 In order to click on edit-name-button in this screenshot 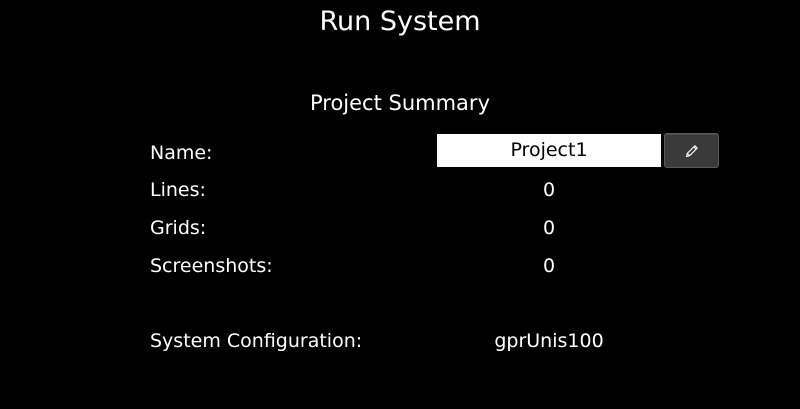, I will do `click(691, 150)`.